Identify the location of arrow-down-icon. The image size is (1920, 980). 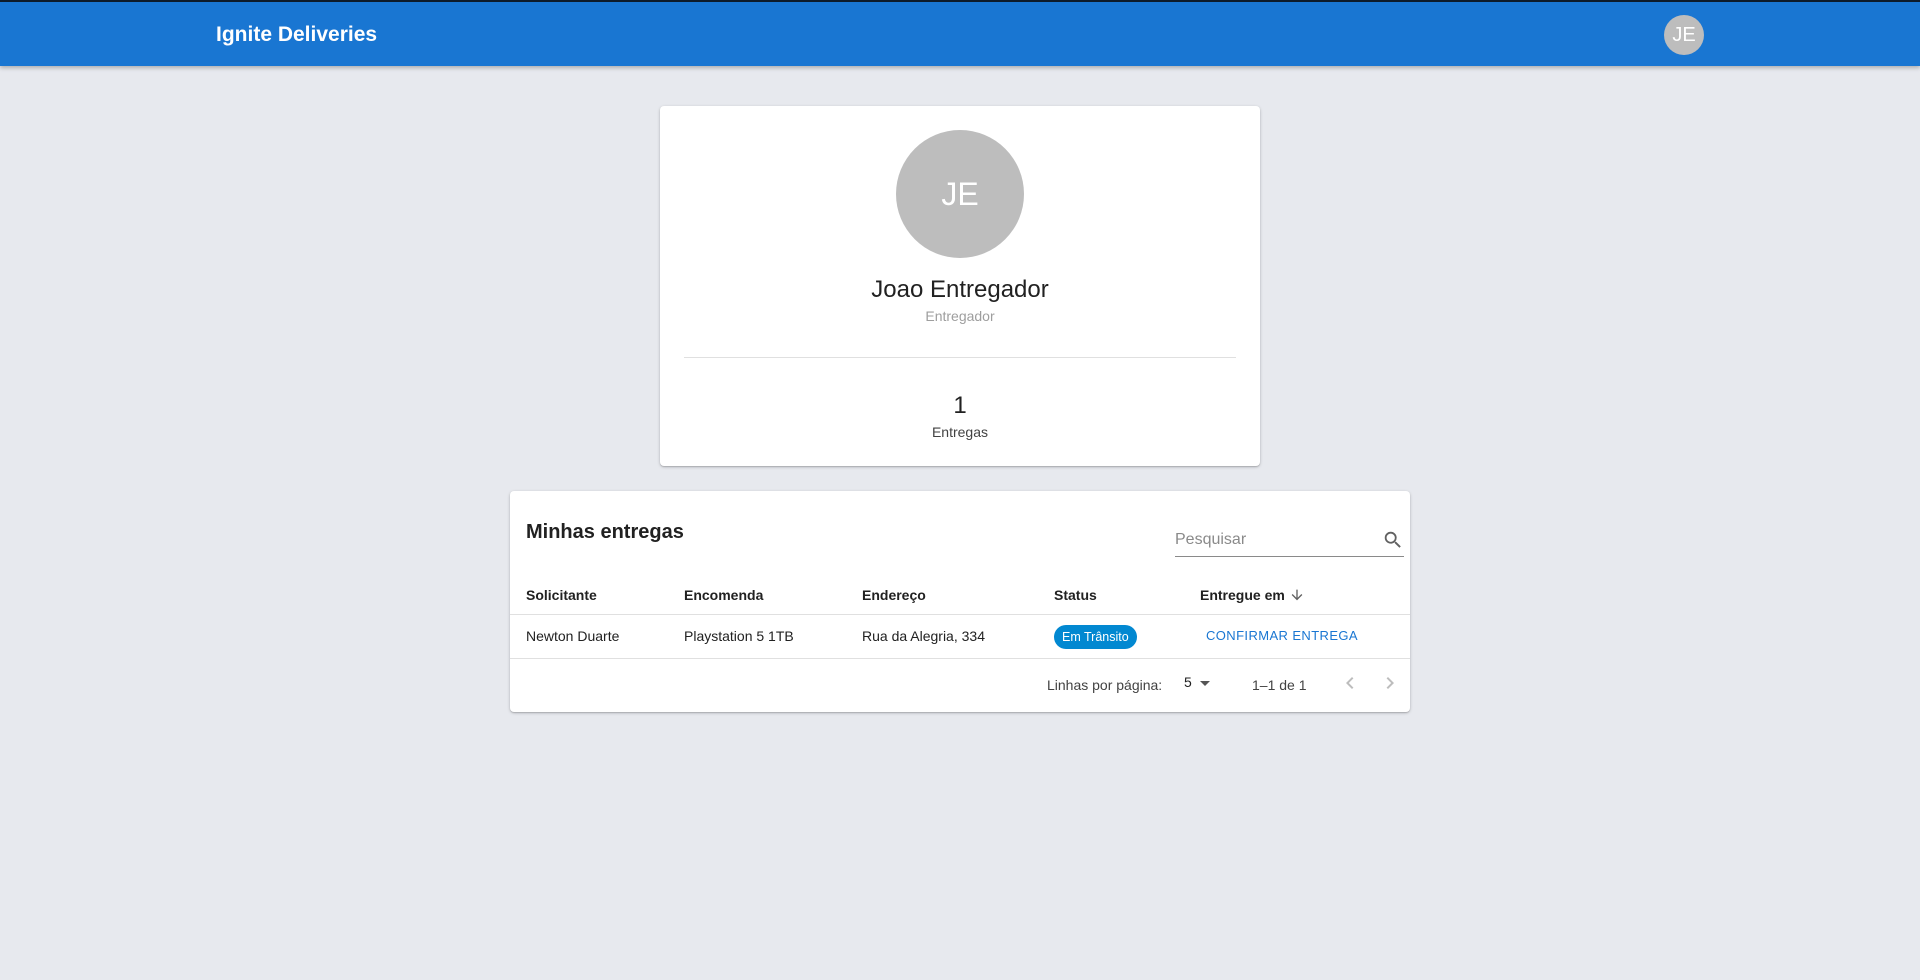
(1297, 595).